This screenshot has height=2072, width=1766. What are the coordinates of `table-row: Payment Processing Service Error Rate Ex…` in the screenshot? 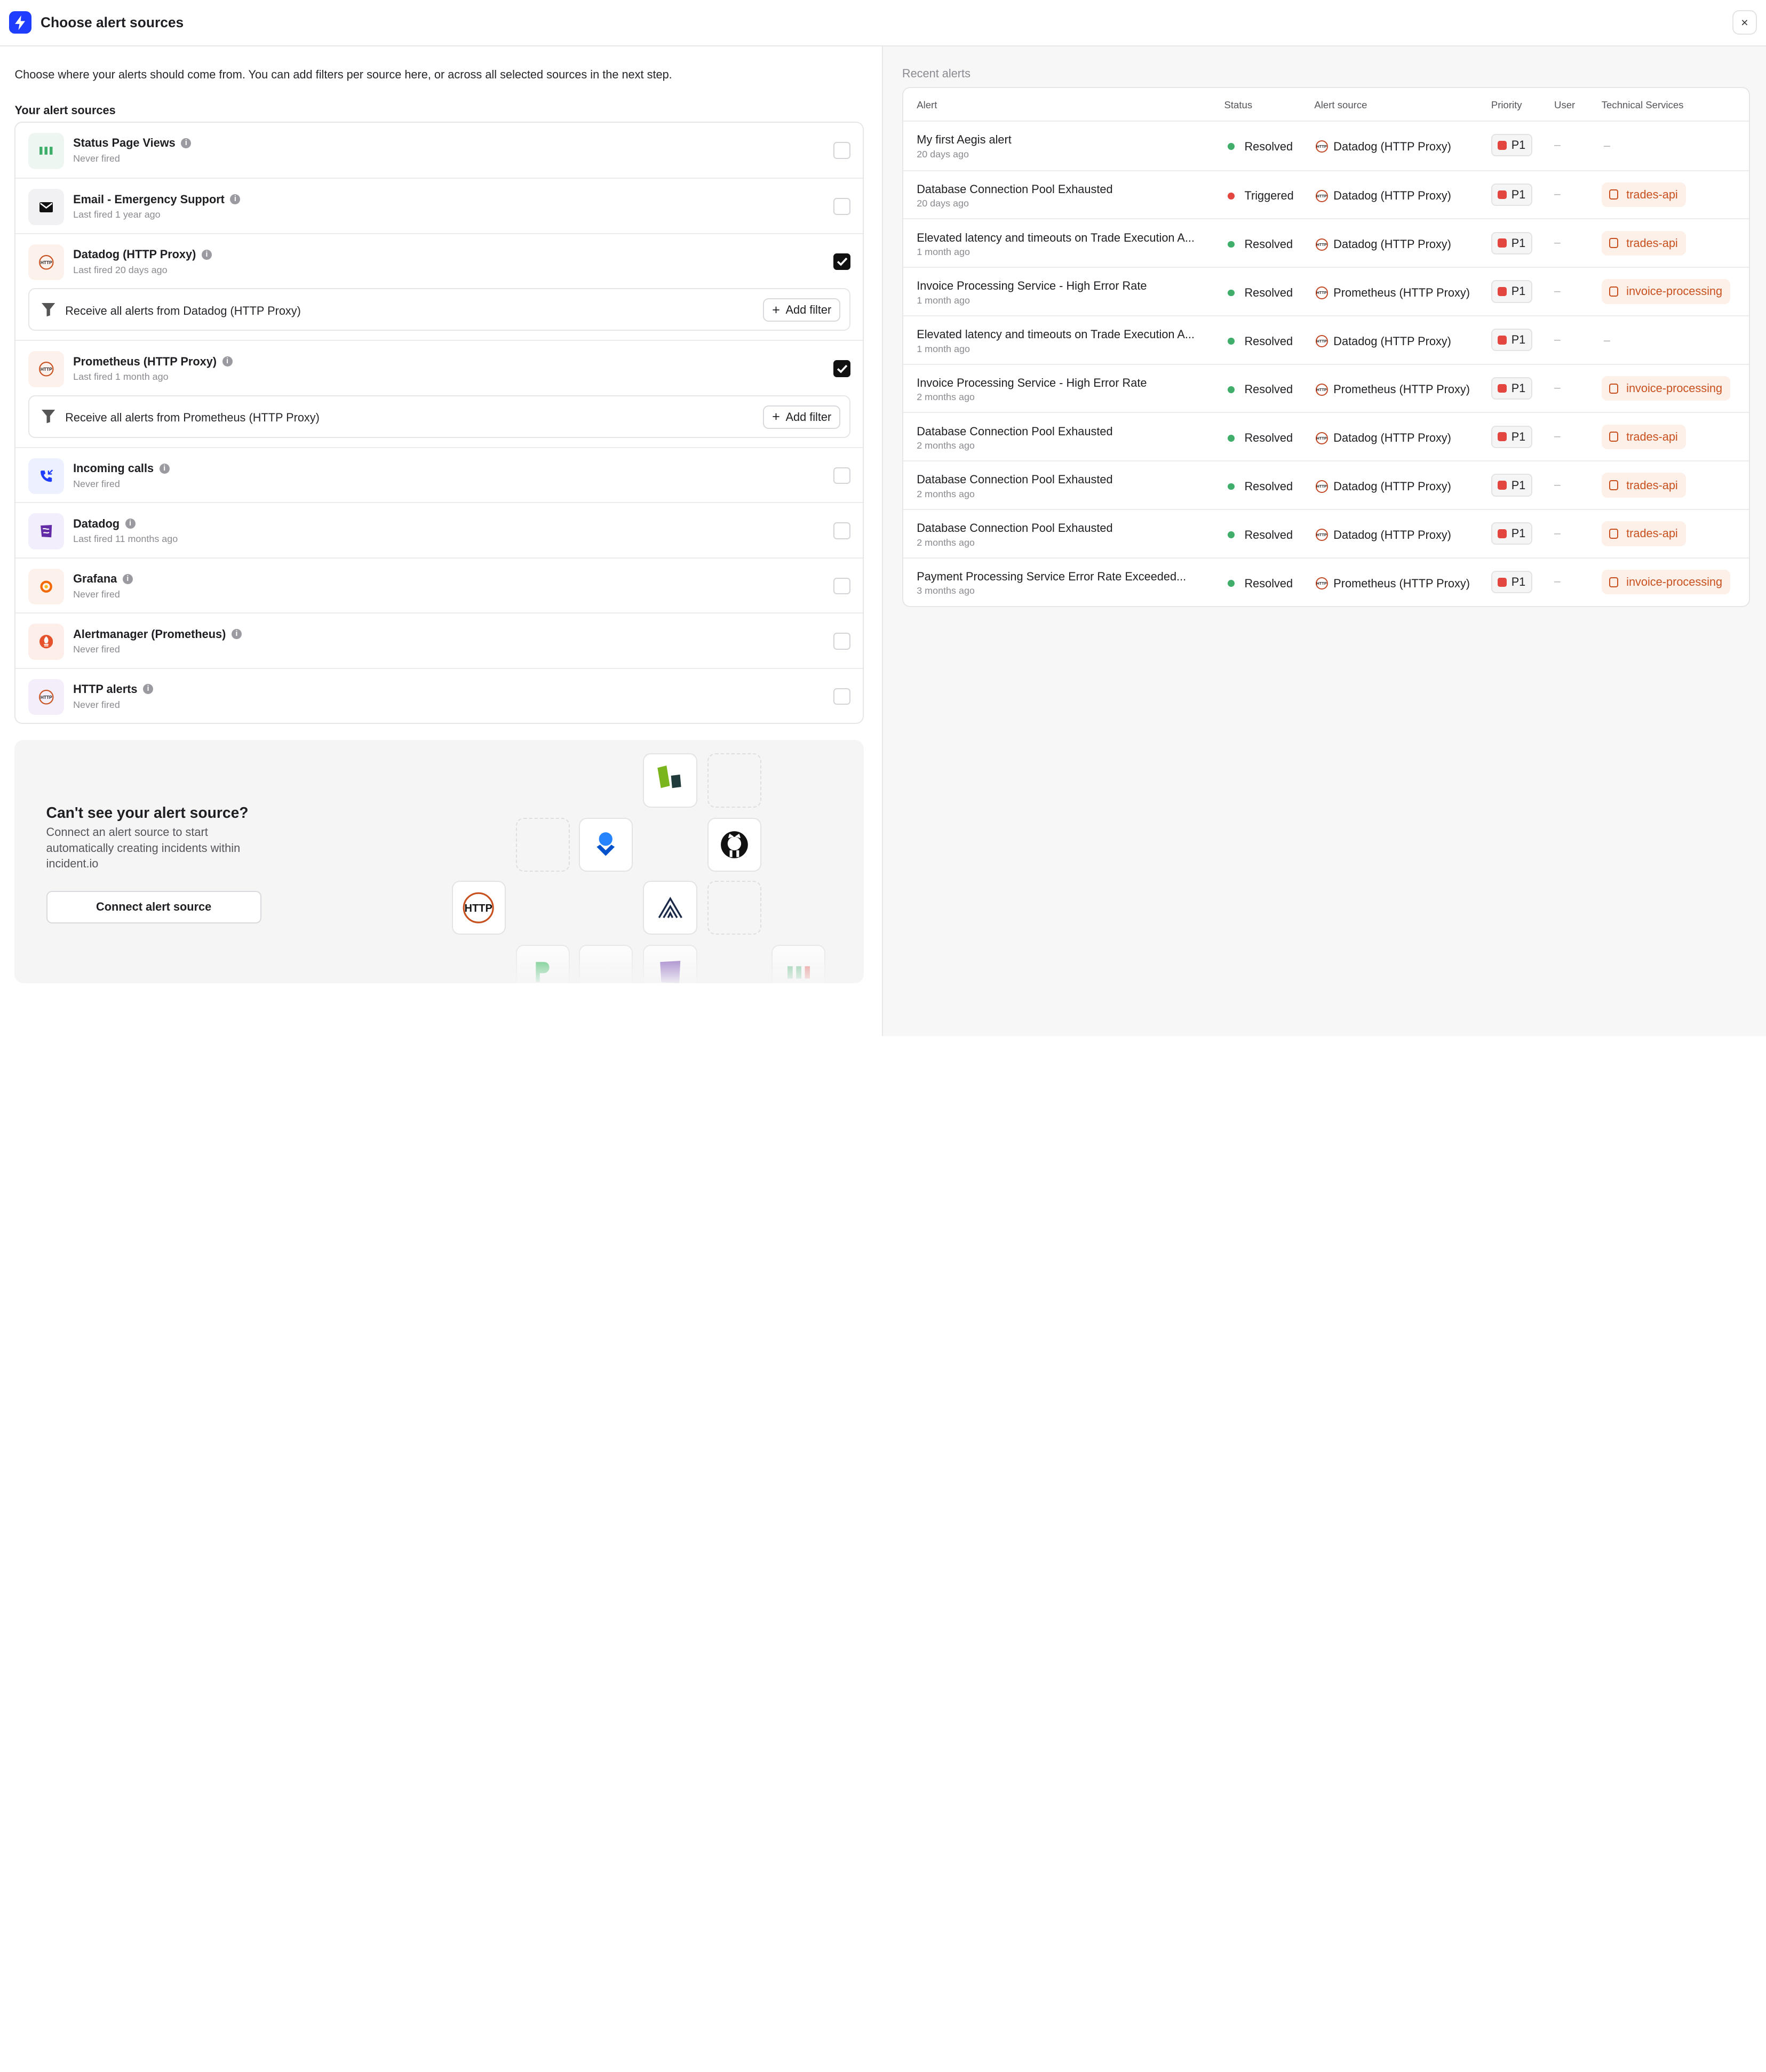 It's located at (1326, 581).